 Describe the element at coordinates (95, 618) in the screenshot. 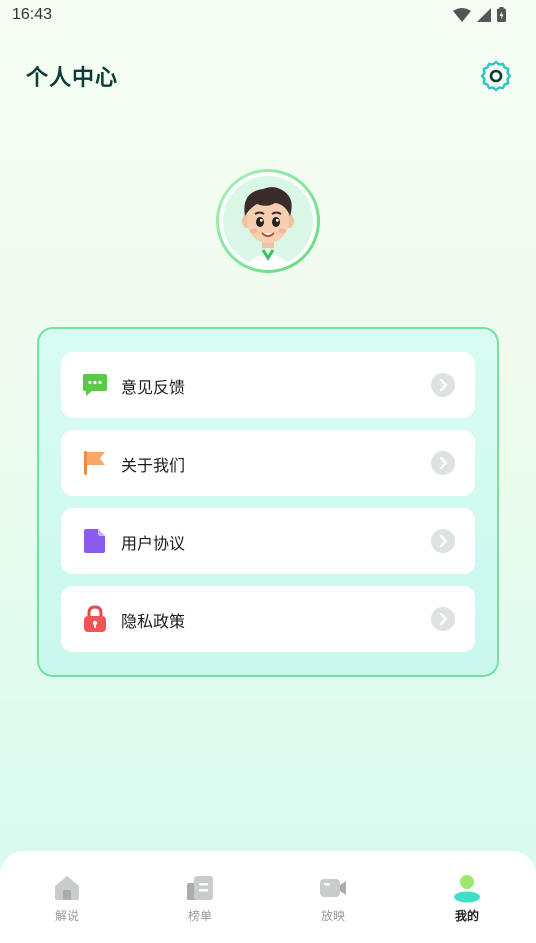

I see `lock-icon` at that location.